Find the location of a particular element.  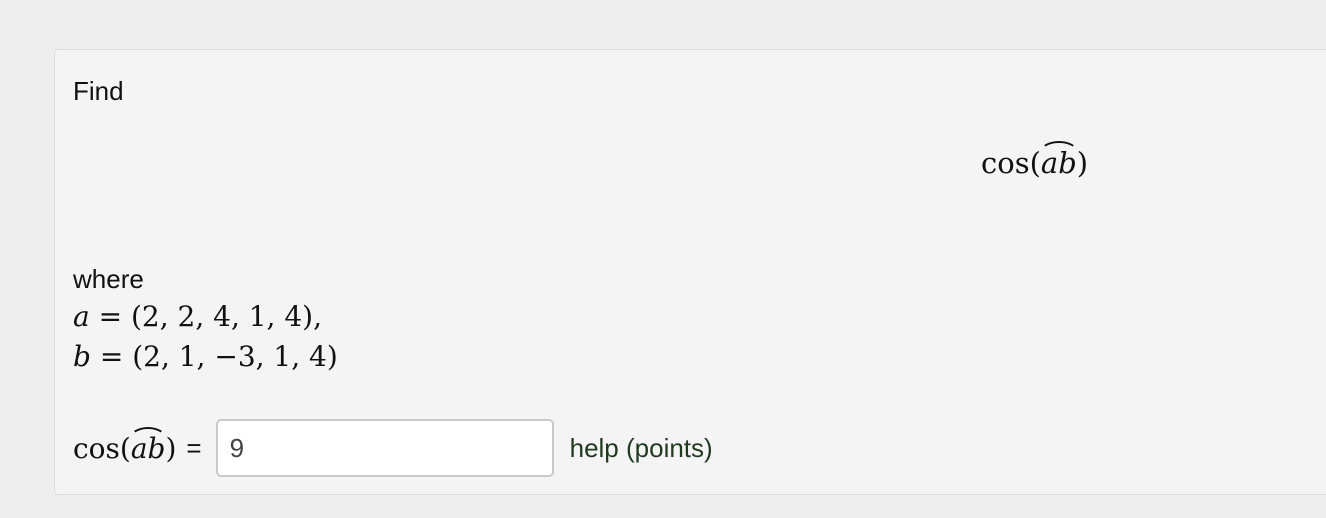

find-label: Find is located at coordinates (98, 91).